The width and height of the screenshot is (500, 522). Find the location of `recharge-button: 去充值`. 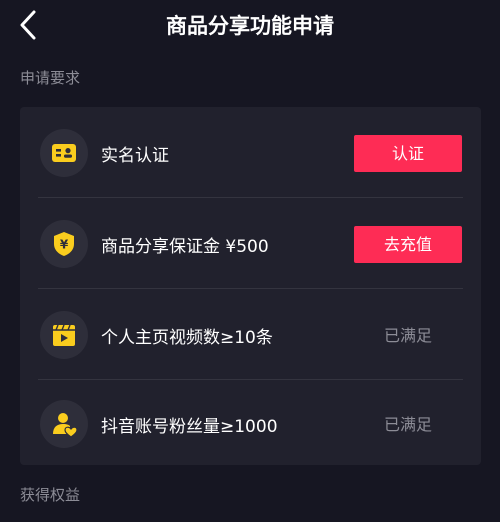

recharge-button: 去充值 is located at coordinates (408, 244).